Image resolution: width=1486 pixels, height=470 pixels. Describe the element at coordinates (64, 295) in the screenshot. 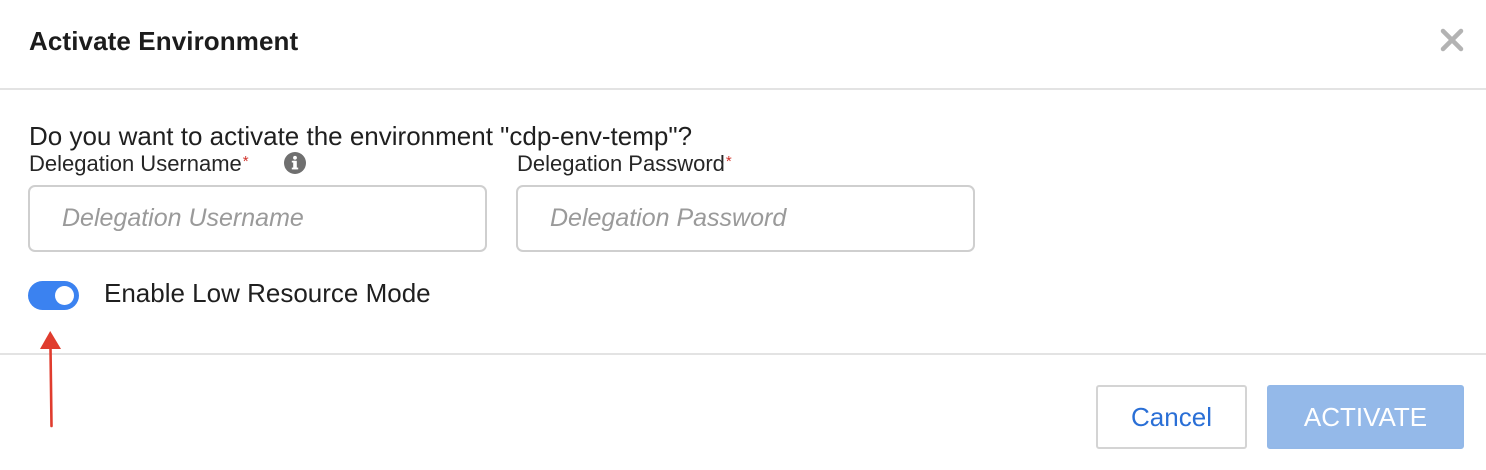

I see `toggle-knob` at that location.